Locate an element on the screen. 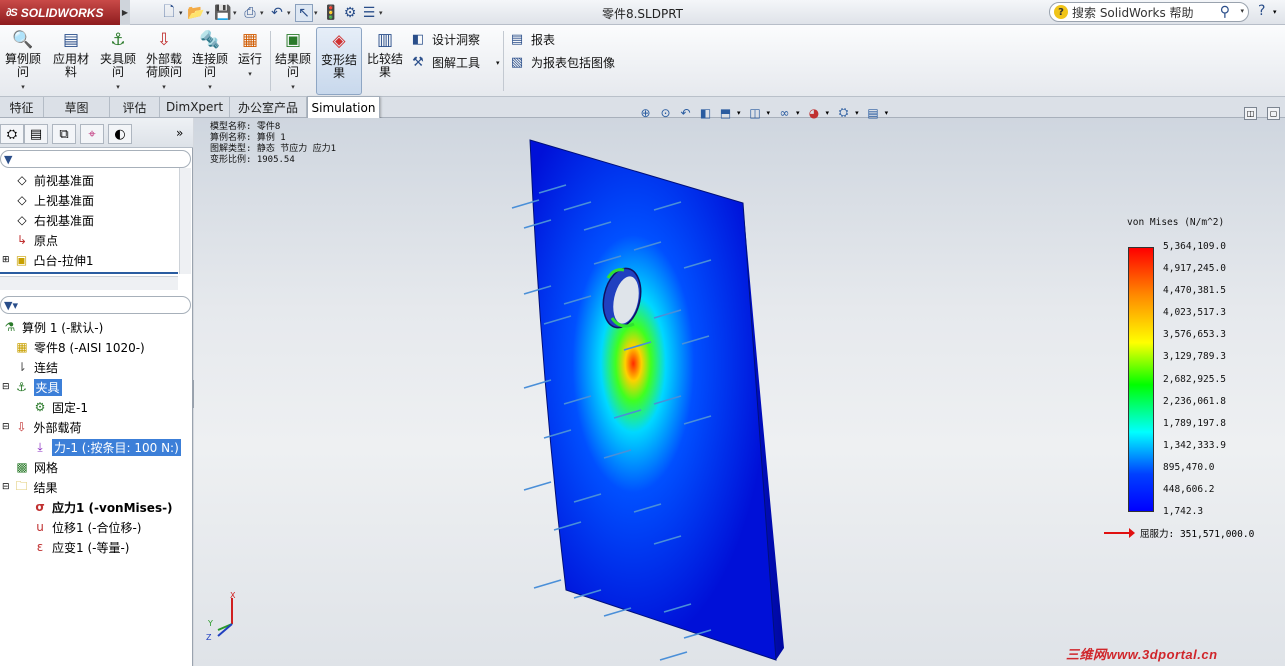  menu-expand-icon: ▶ is located at coordinates (125, 12).